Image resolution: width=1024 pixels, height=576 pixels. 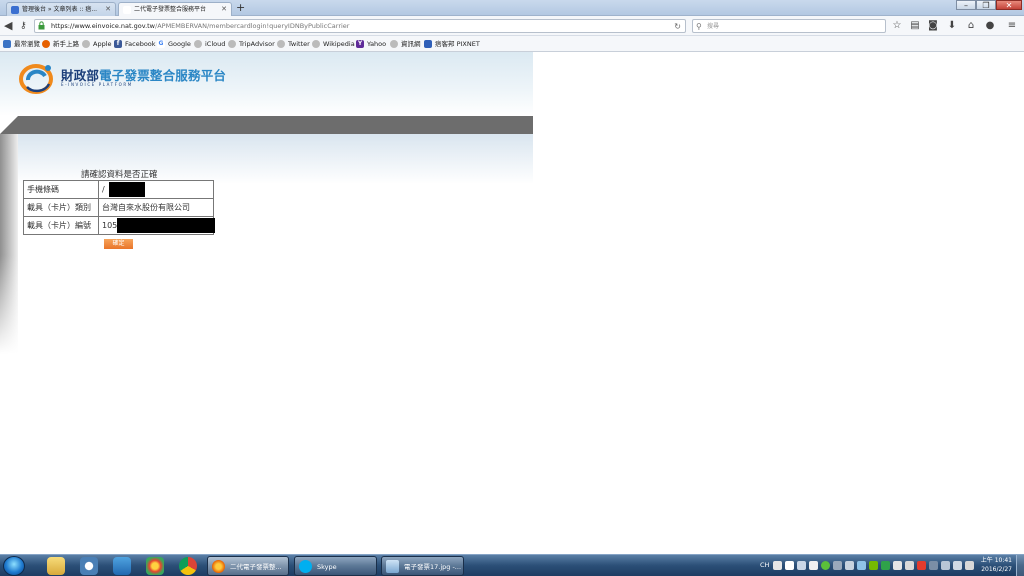 I want to click on chat-icon: ●, so click(x=990, y=26).